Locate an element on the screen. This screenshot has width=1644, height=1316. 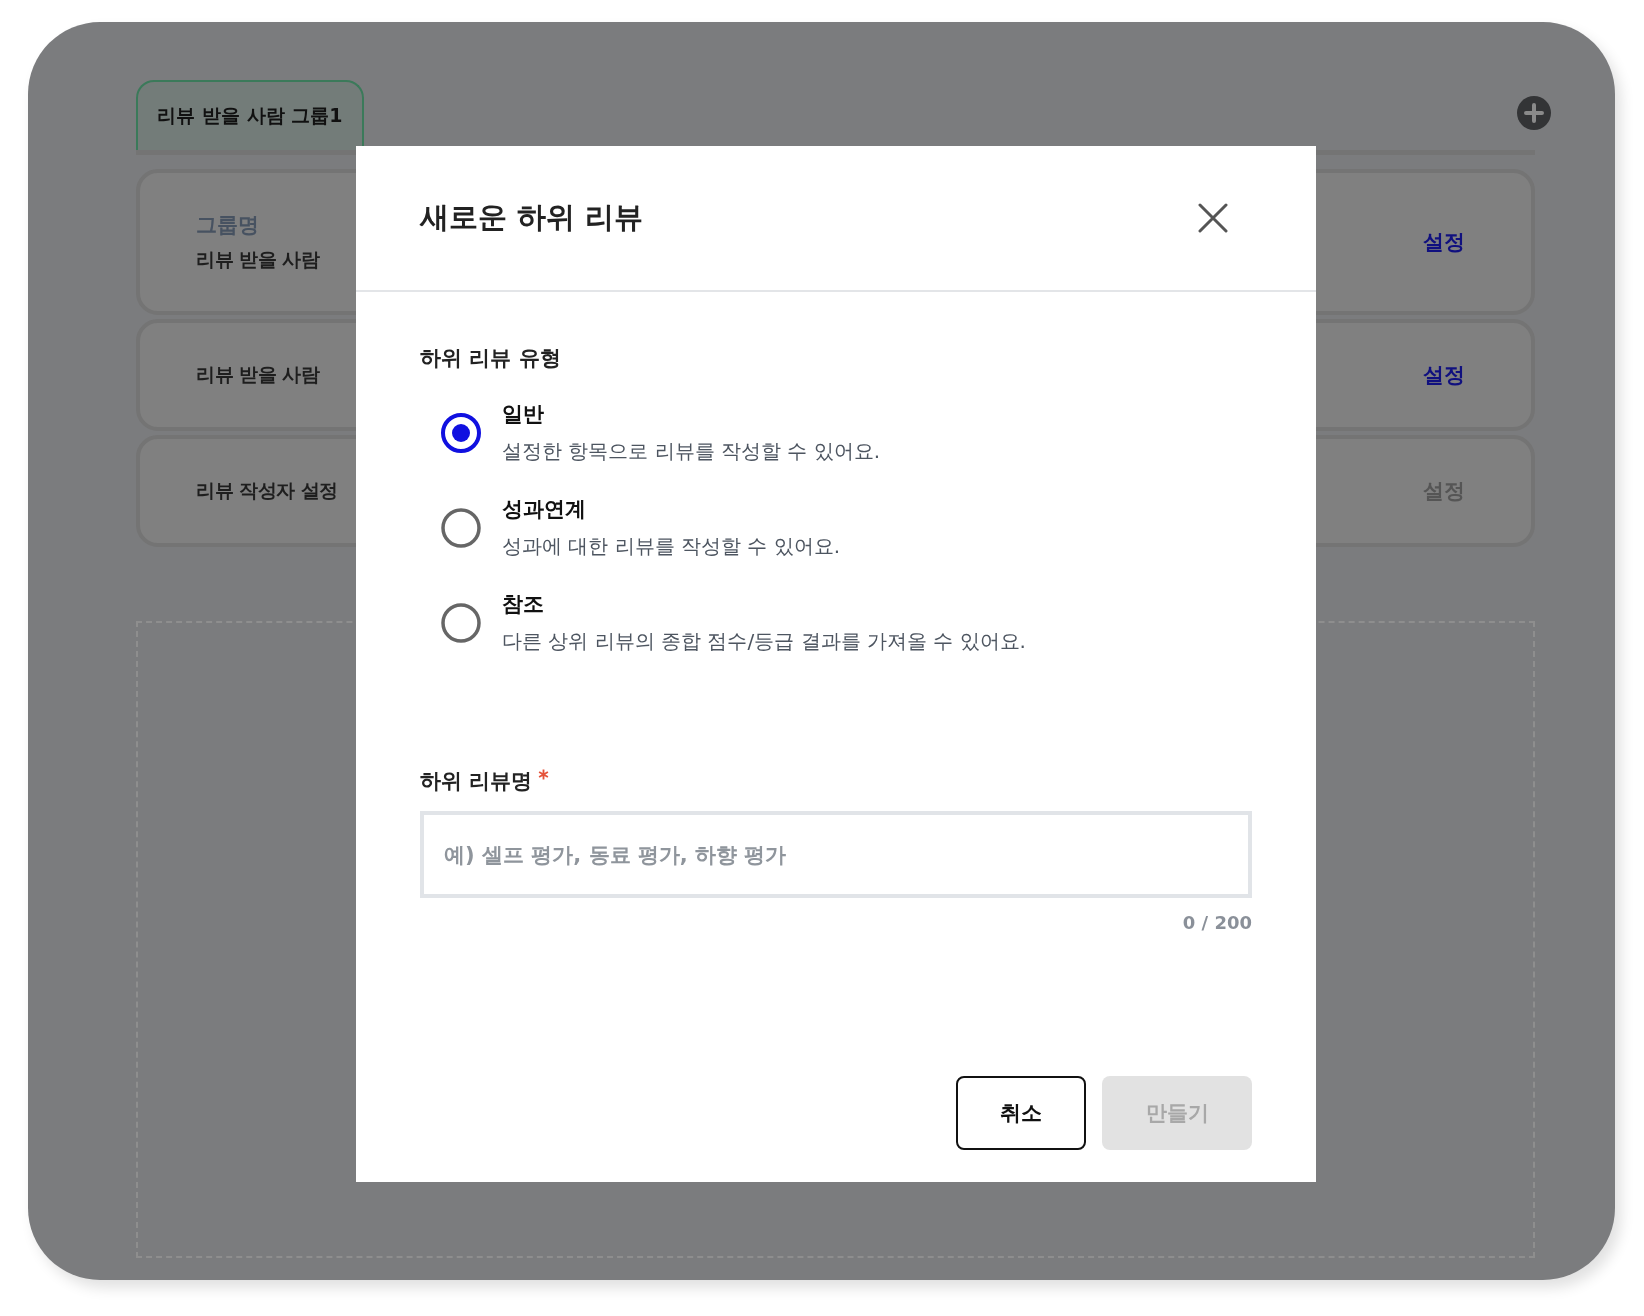
option-title: 참조 is located at coordinates (523, 604).